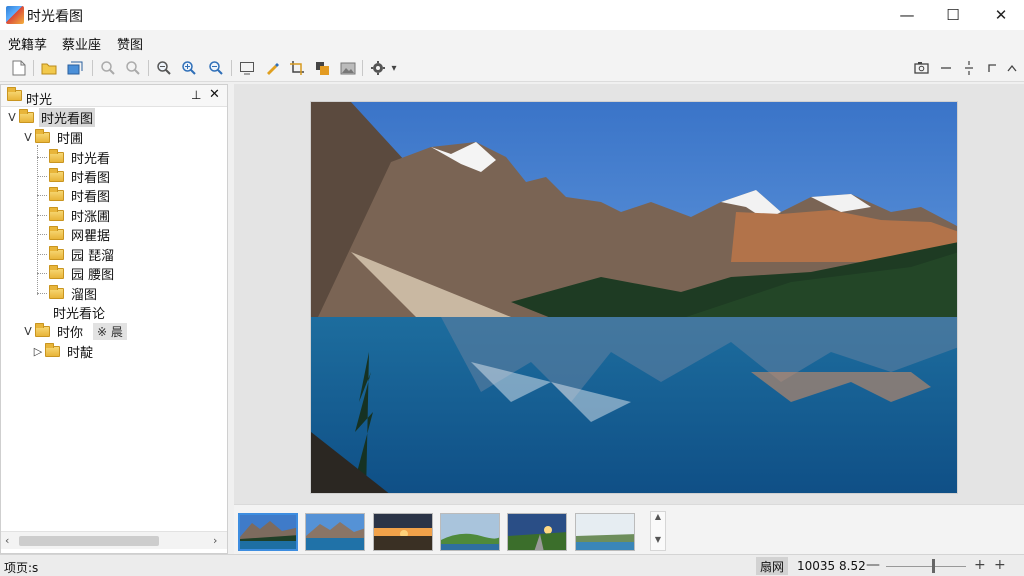 This screenshot has height=576, width=1024. I want to click on tree-node-item: 时光看论, so click(79, 312).